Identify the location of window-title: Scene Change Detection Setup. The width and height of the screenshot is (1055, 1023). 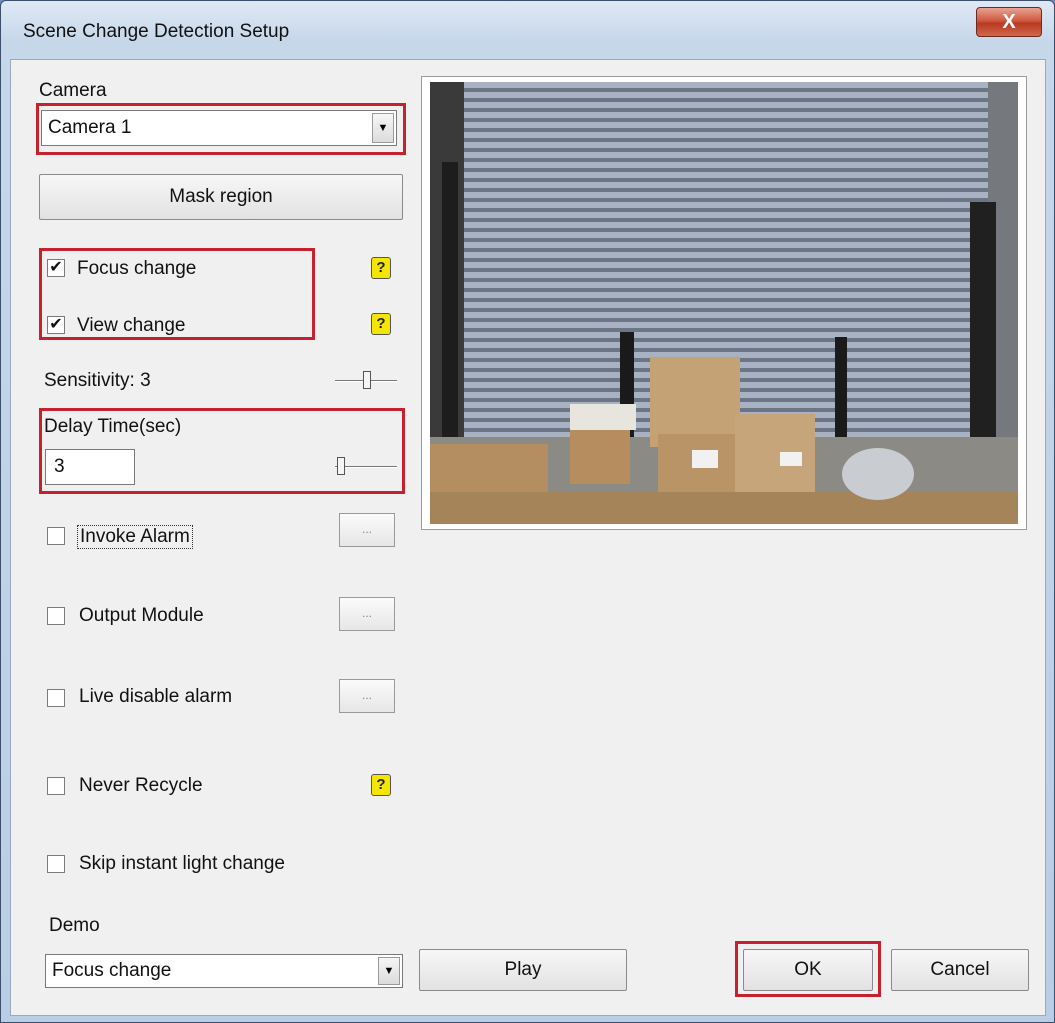
(156, 31).